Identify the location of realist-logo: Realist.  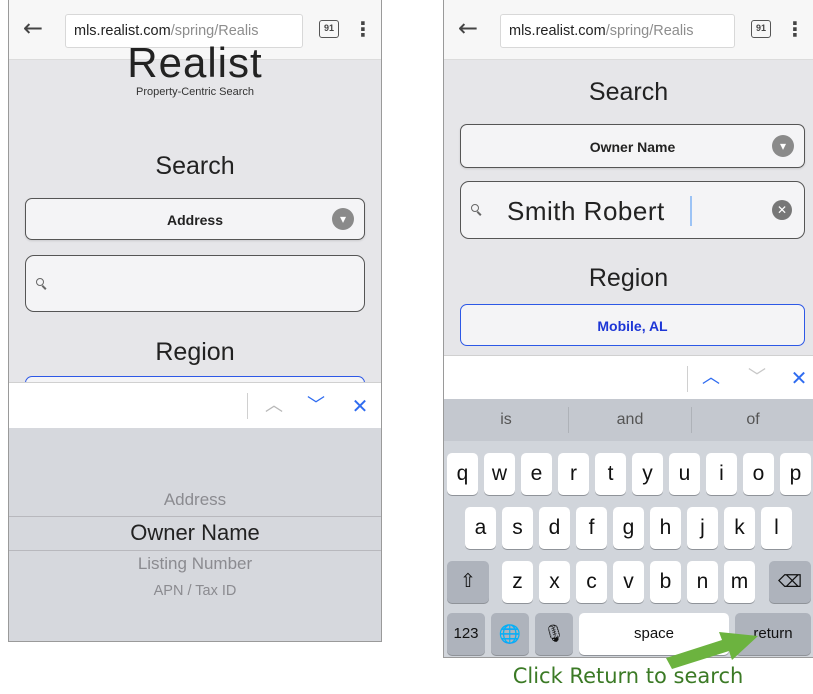
(195, 62).